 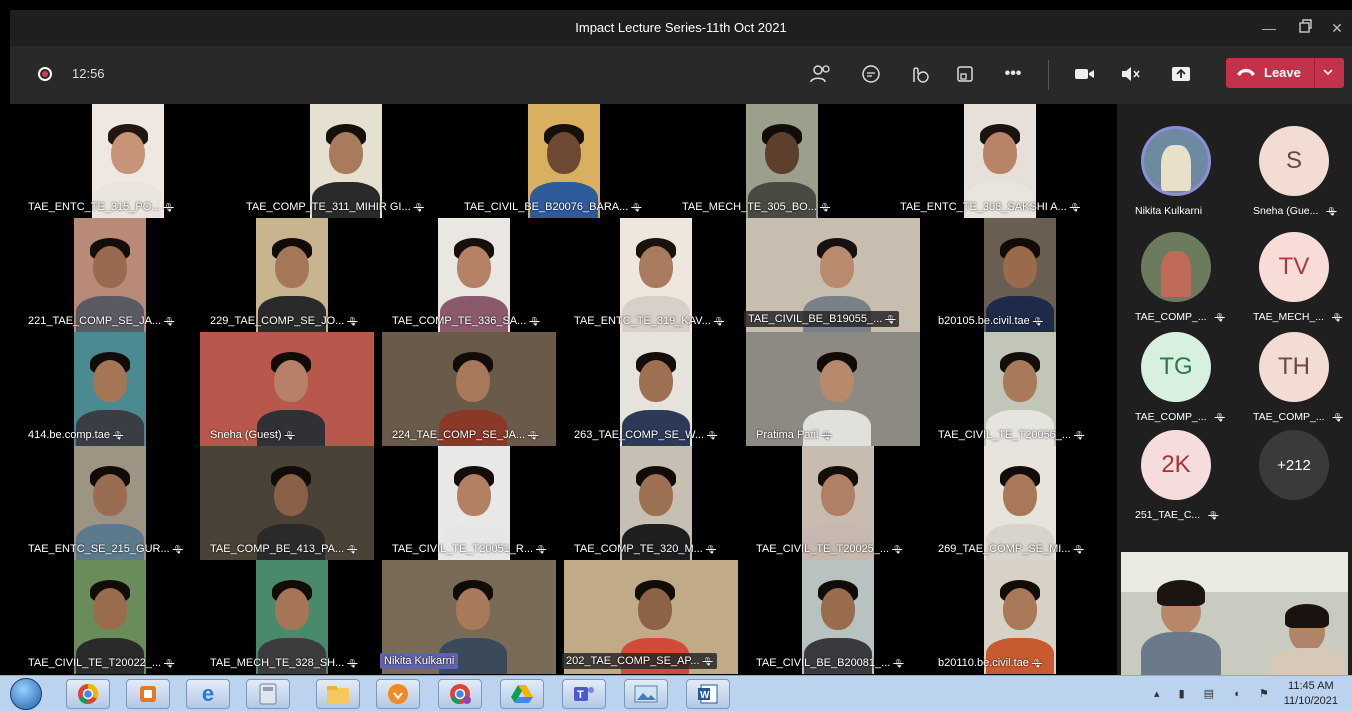 What do you see at coordinates (1011, 275) in the screenshot?
I see `participant-tile: b20105.be.civil.tae 🎙︎` at bounding box center [1011, 275].